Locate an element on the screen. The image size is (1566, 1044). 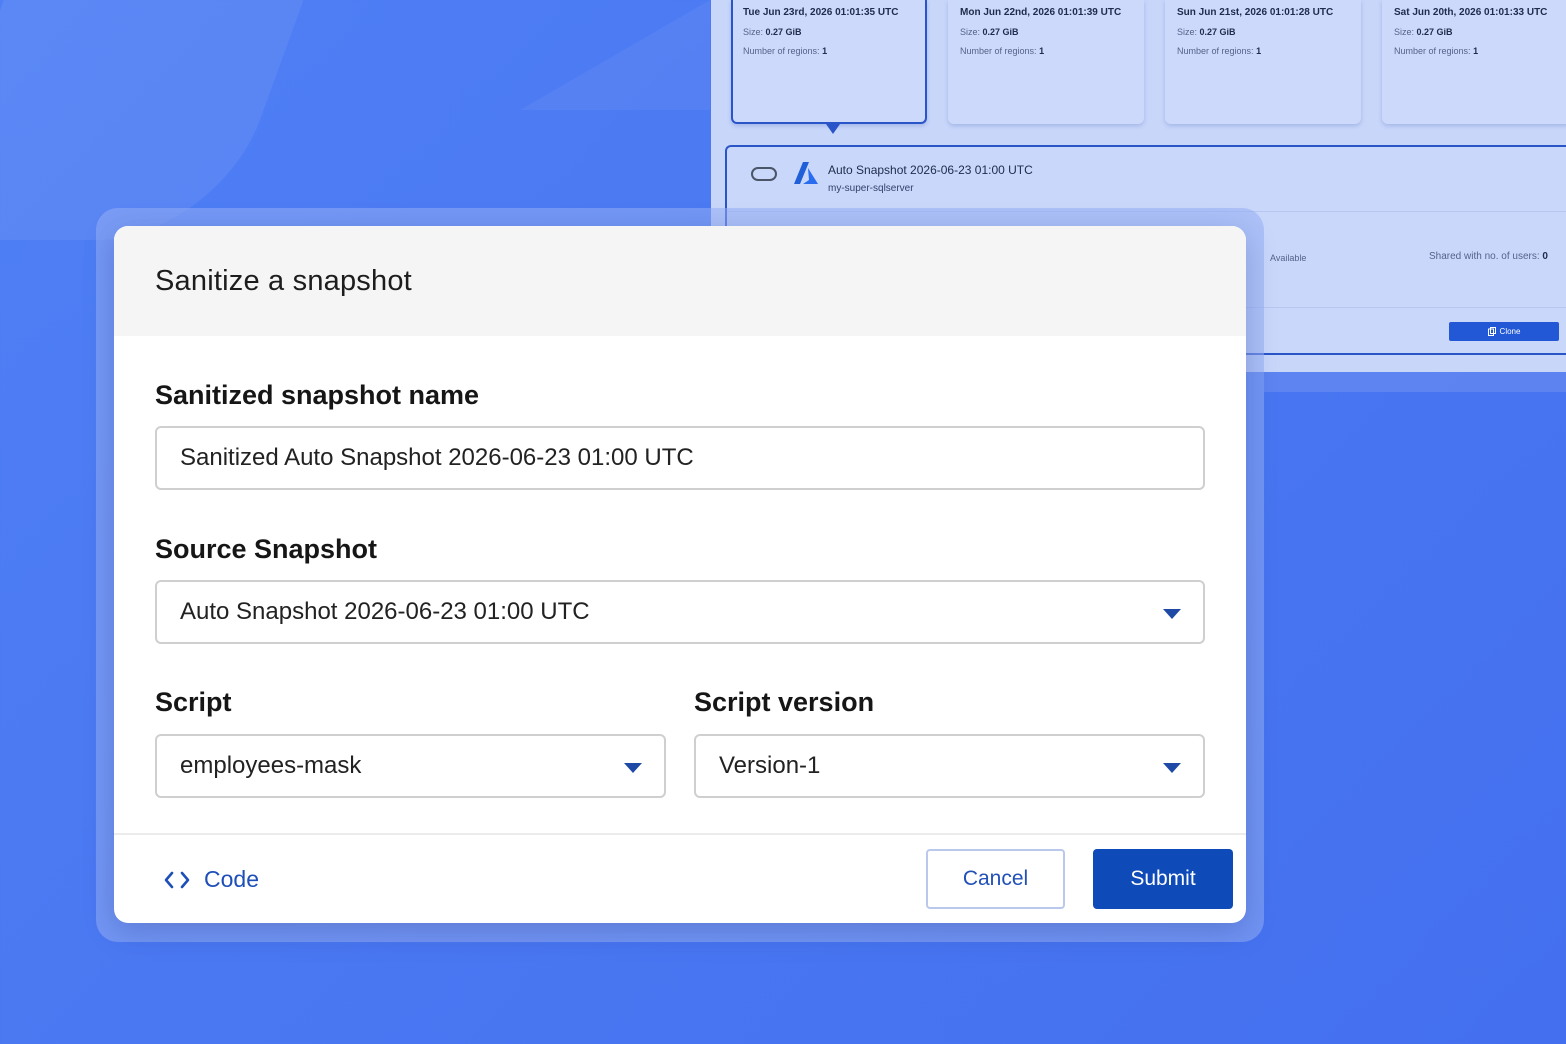
cancel-button: Cancel is located at coordinates (995, 879).